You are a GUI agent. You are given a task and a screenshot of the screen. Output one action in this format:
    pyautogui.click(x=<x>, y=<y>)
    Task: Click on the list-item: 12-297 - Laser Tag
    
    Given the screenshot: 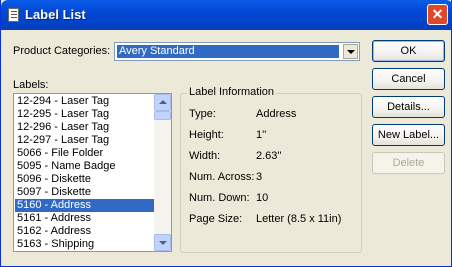 What is the action you would take?
    pyautogui.click(x=84, y=140)
    